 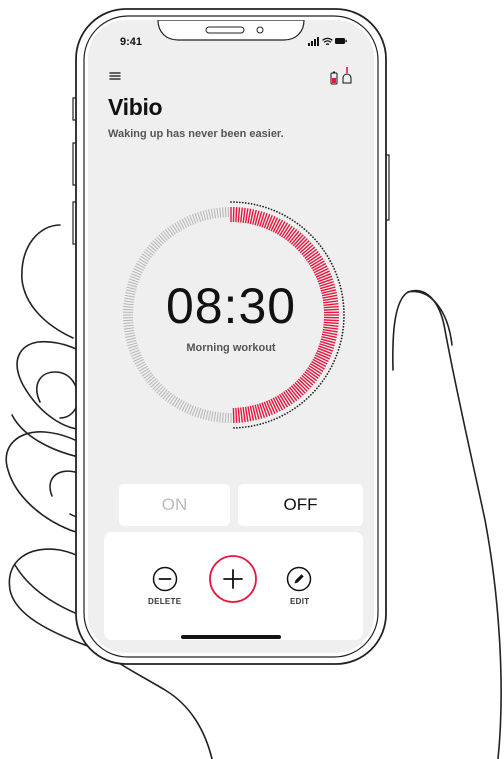 What do you see at coordinates (334, 78) in the screenshot?
I see `battery-alarm-icon` at bounding box center [334, 78].